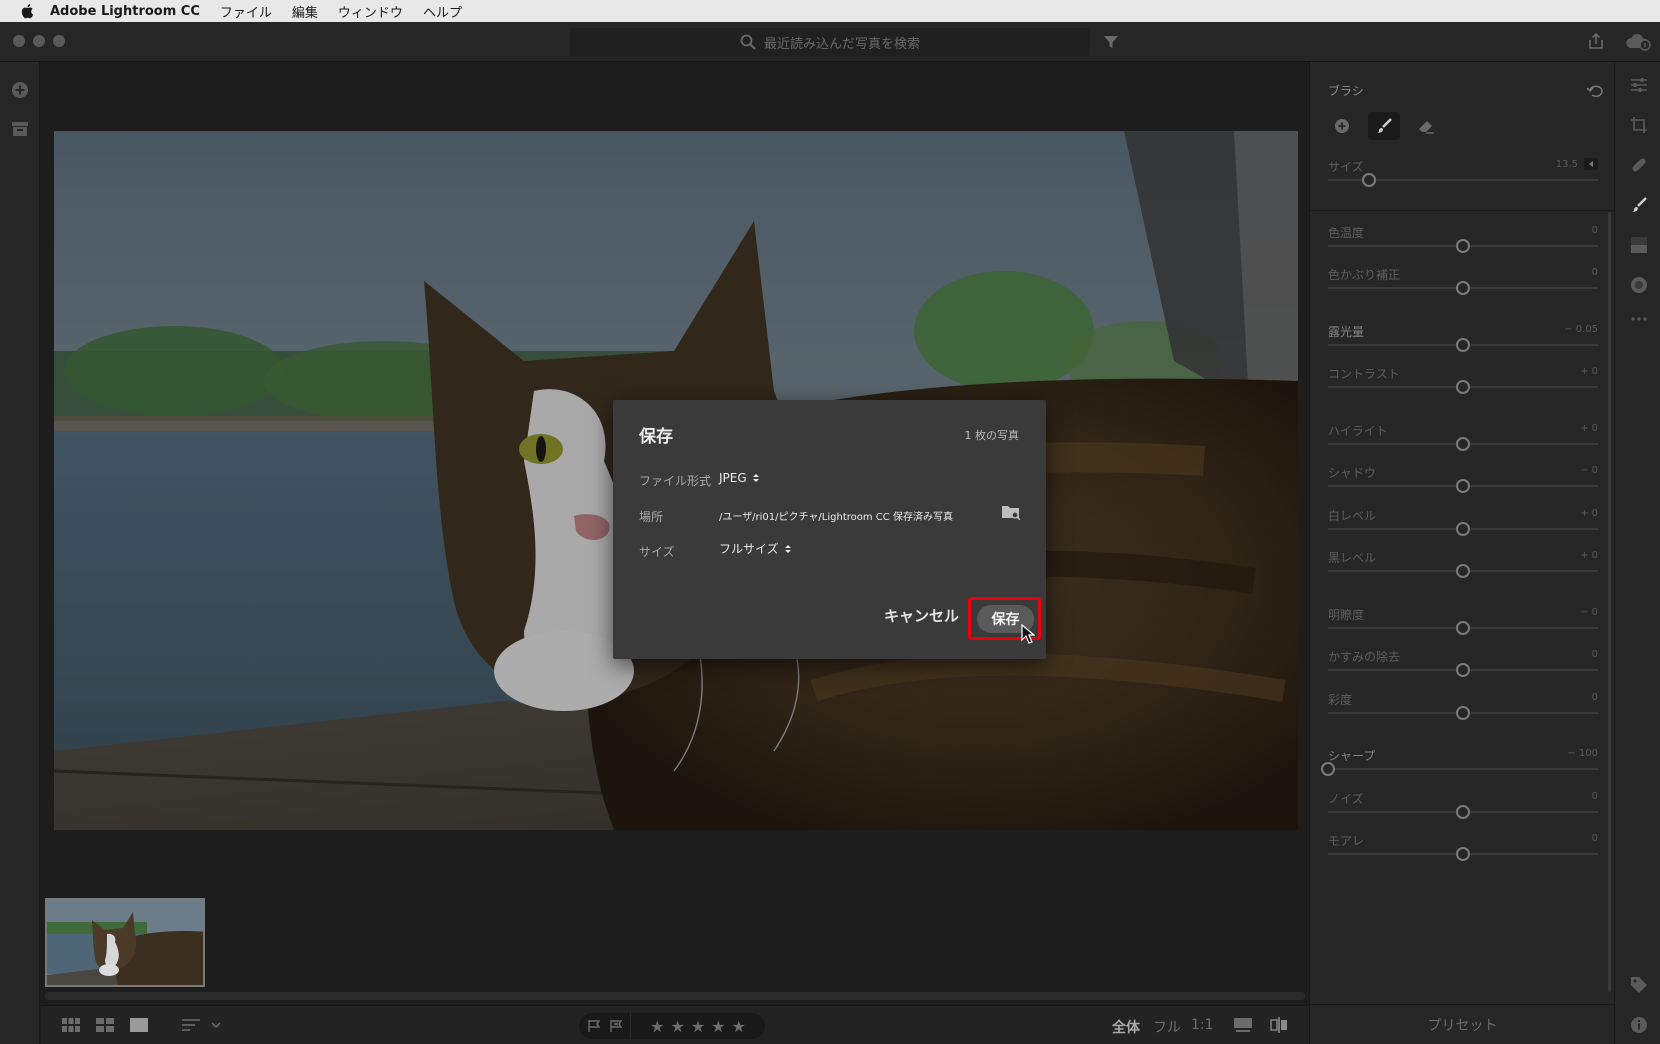 Image resolution: width=1660 pixels, height=1044 pixels. I want to click on adjust-slider: 黒レベル + 0, so click(1463, 569).